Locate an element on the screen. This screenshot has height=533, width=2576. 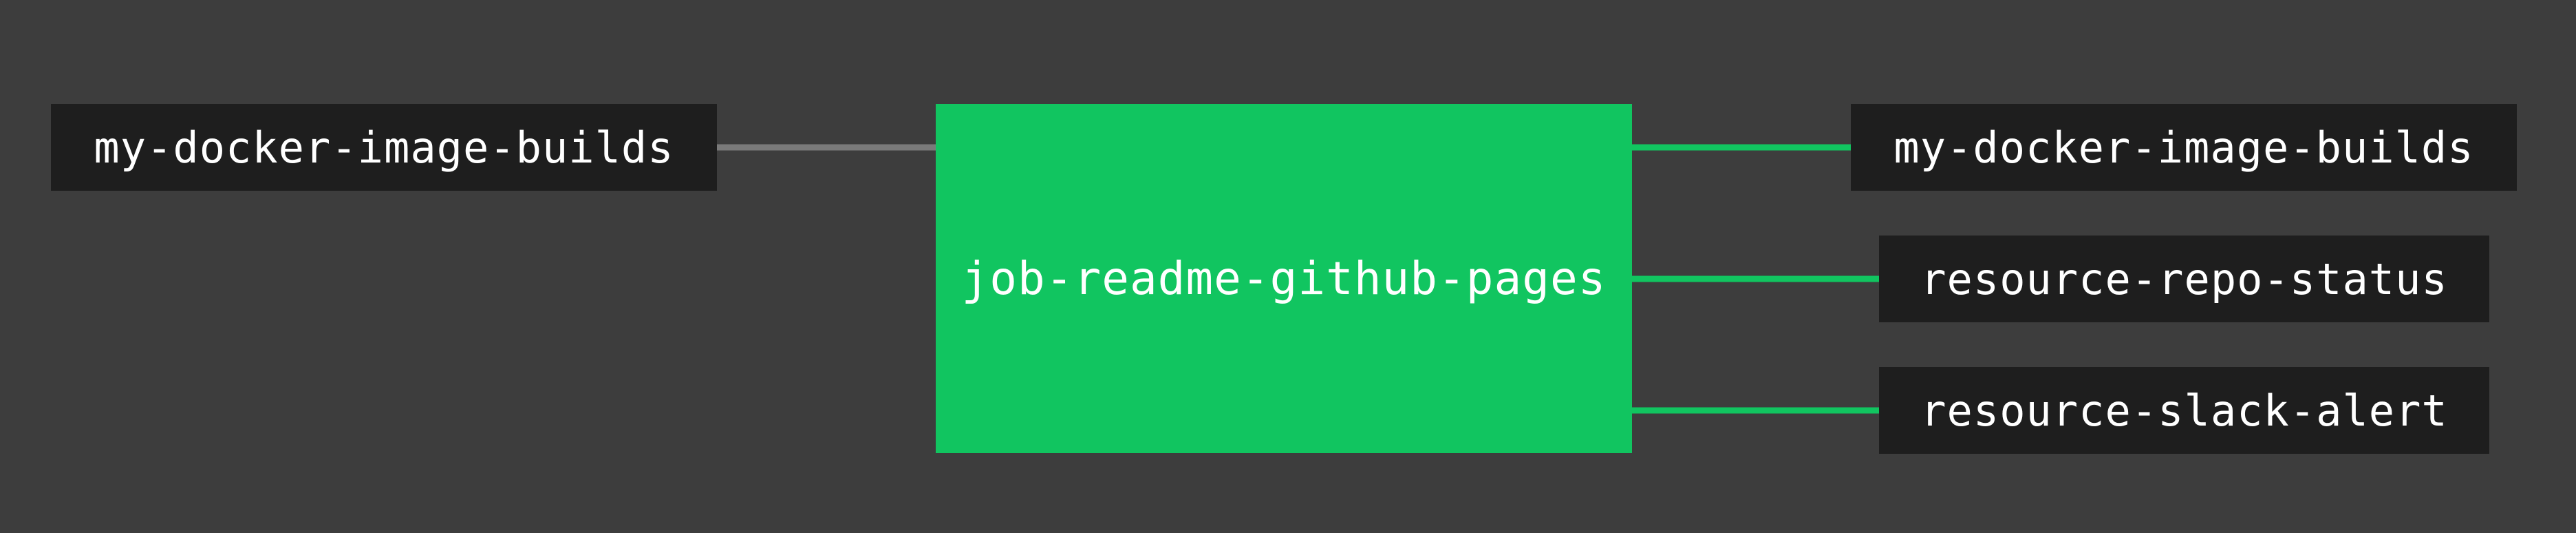
input-resource-my-docker-image-builds: my-docker-image-builds is located at coordinates (384, 147).